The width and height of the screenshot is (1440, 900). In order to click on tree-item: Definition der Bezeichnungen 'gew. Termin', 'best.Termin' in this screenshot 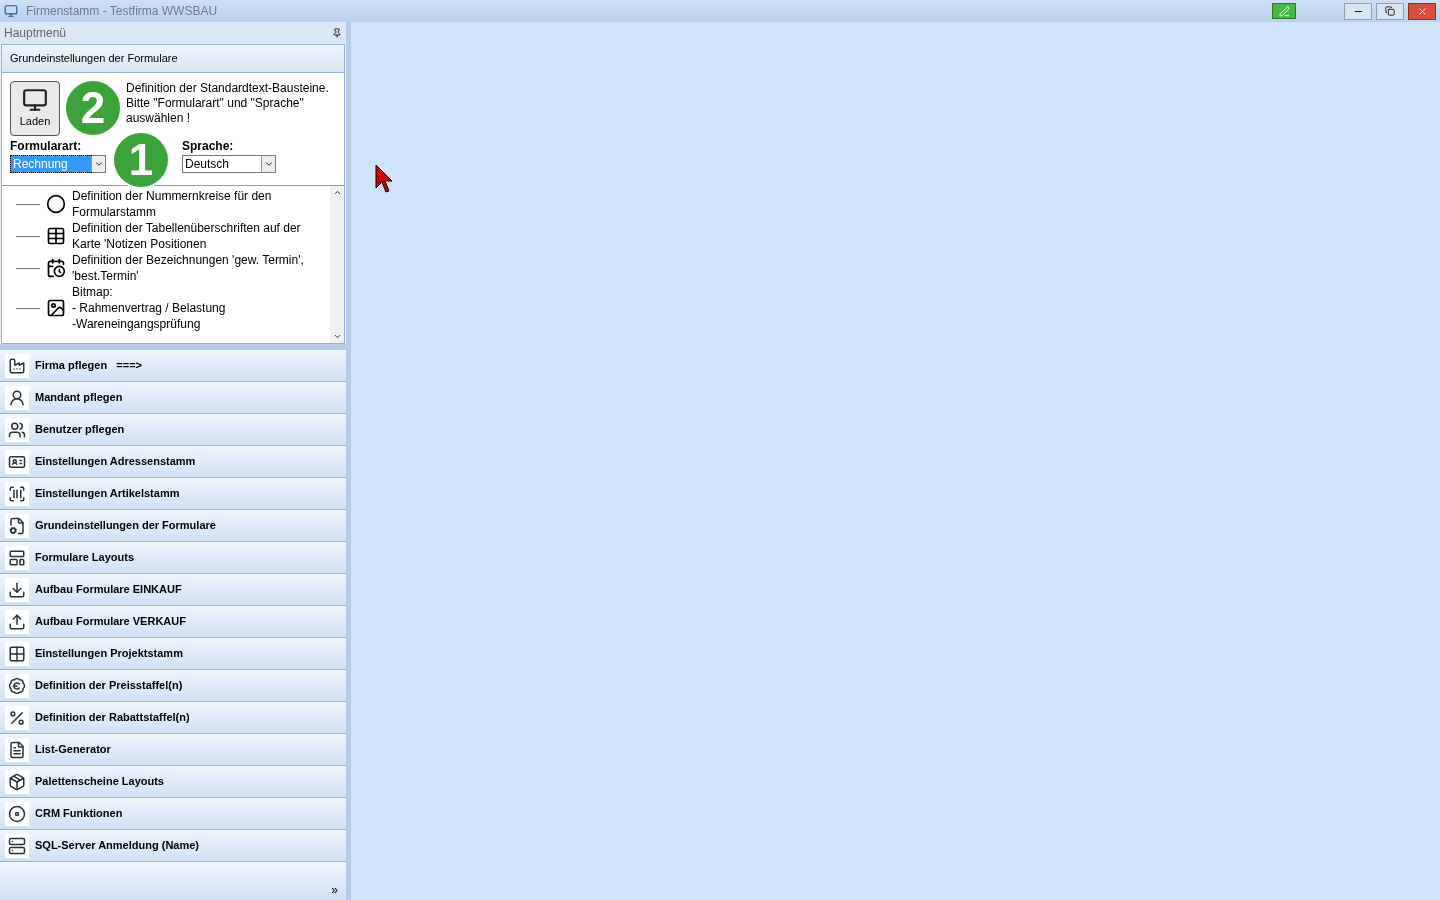, I will do `click(201, 268)`.